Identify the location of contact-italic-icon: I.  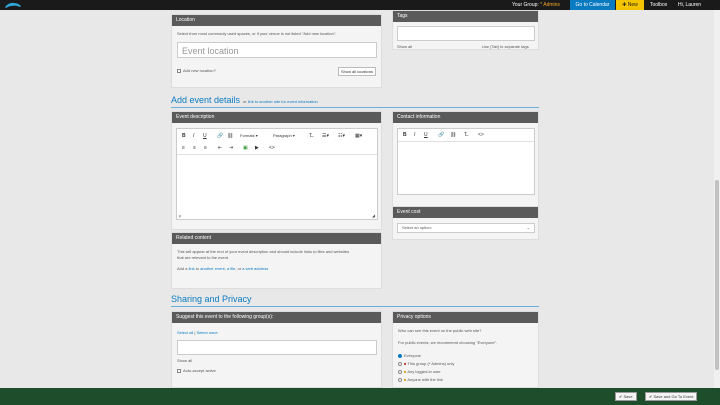
(414, 135).